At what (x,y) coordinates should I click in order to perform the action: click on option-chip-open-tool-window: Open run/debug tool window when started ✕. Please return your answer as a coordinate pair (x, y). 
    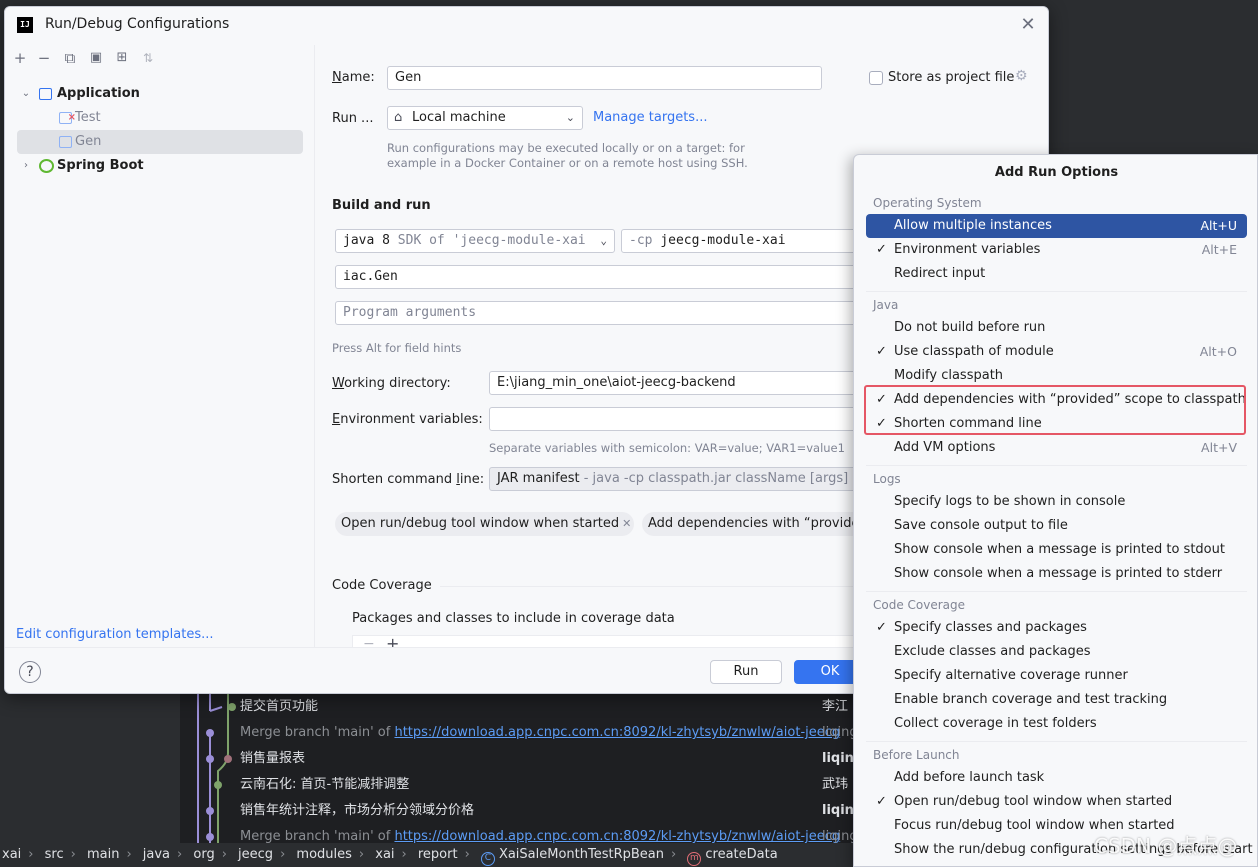
    Looking at the image, I should click on (484, 524).